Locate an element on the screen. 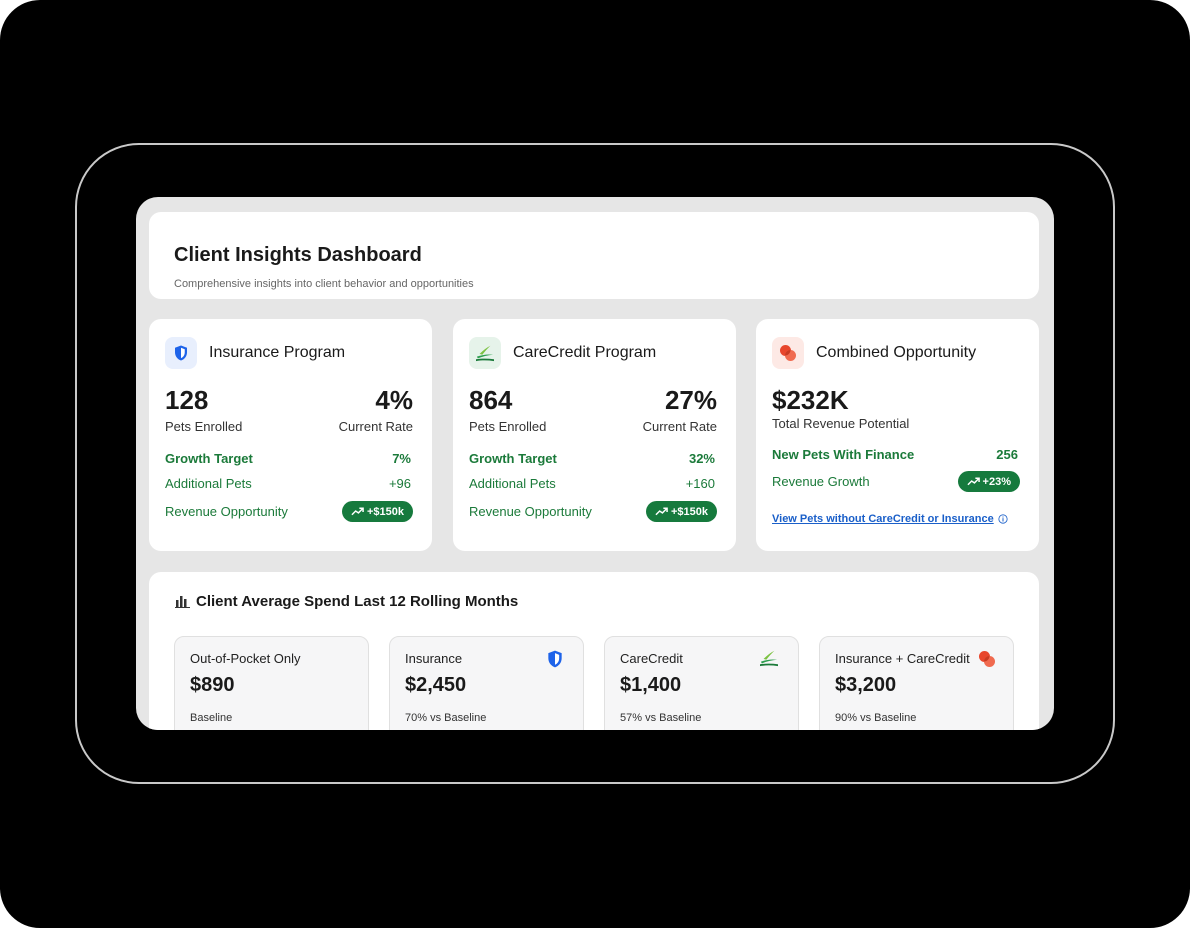 This screenshot has height=928, width=1190. additional-pets-value: +96 is located at coordinates (399, 483).